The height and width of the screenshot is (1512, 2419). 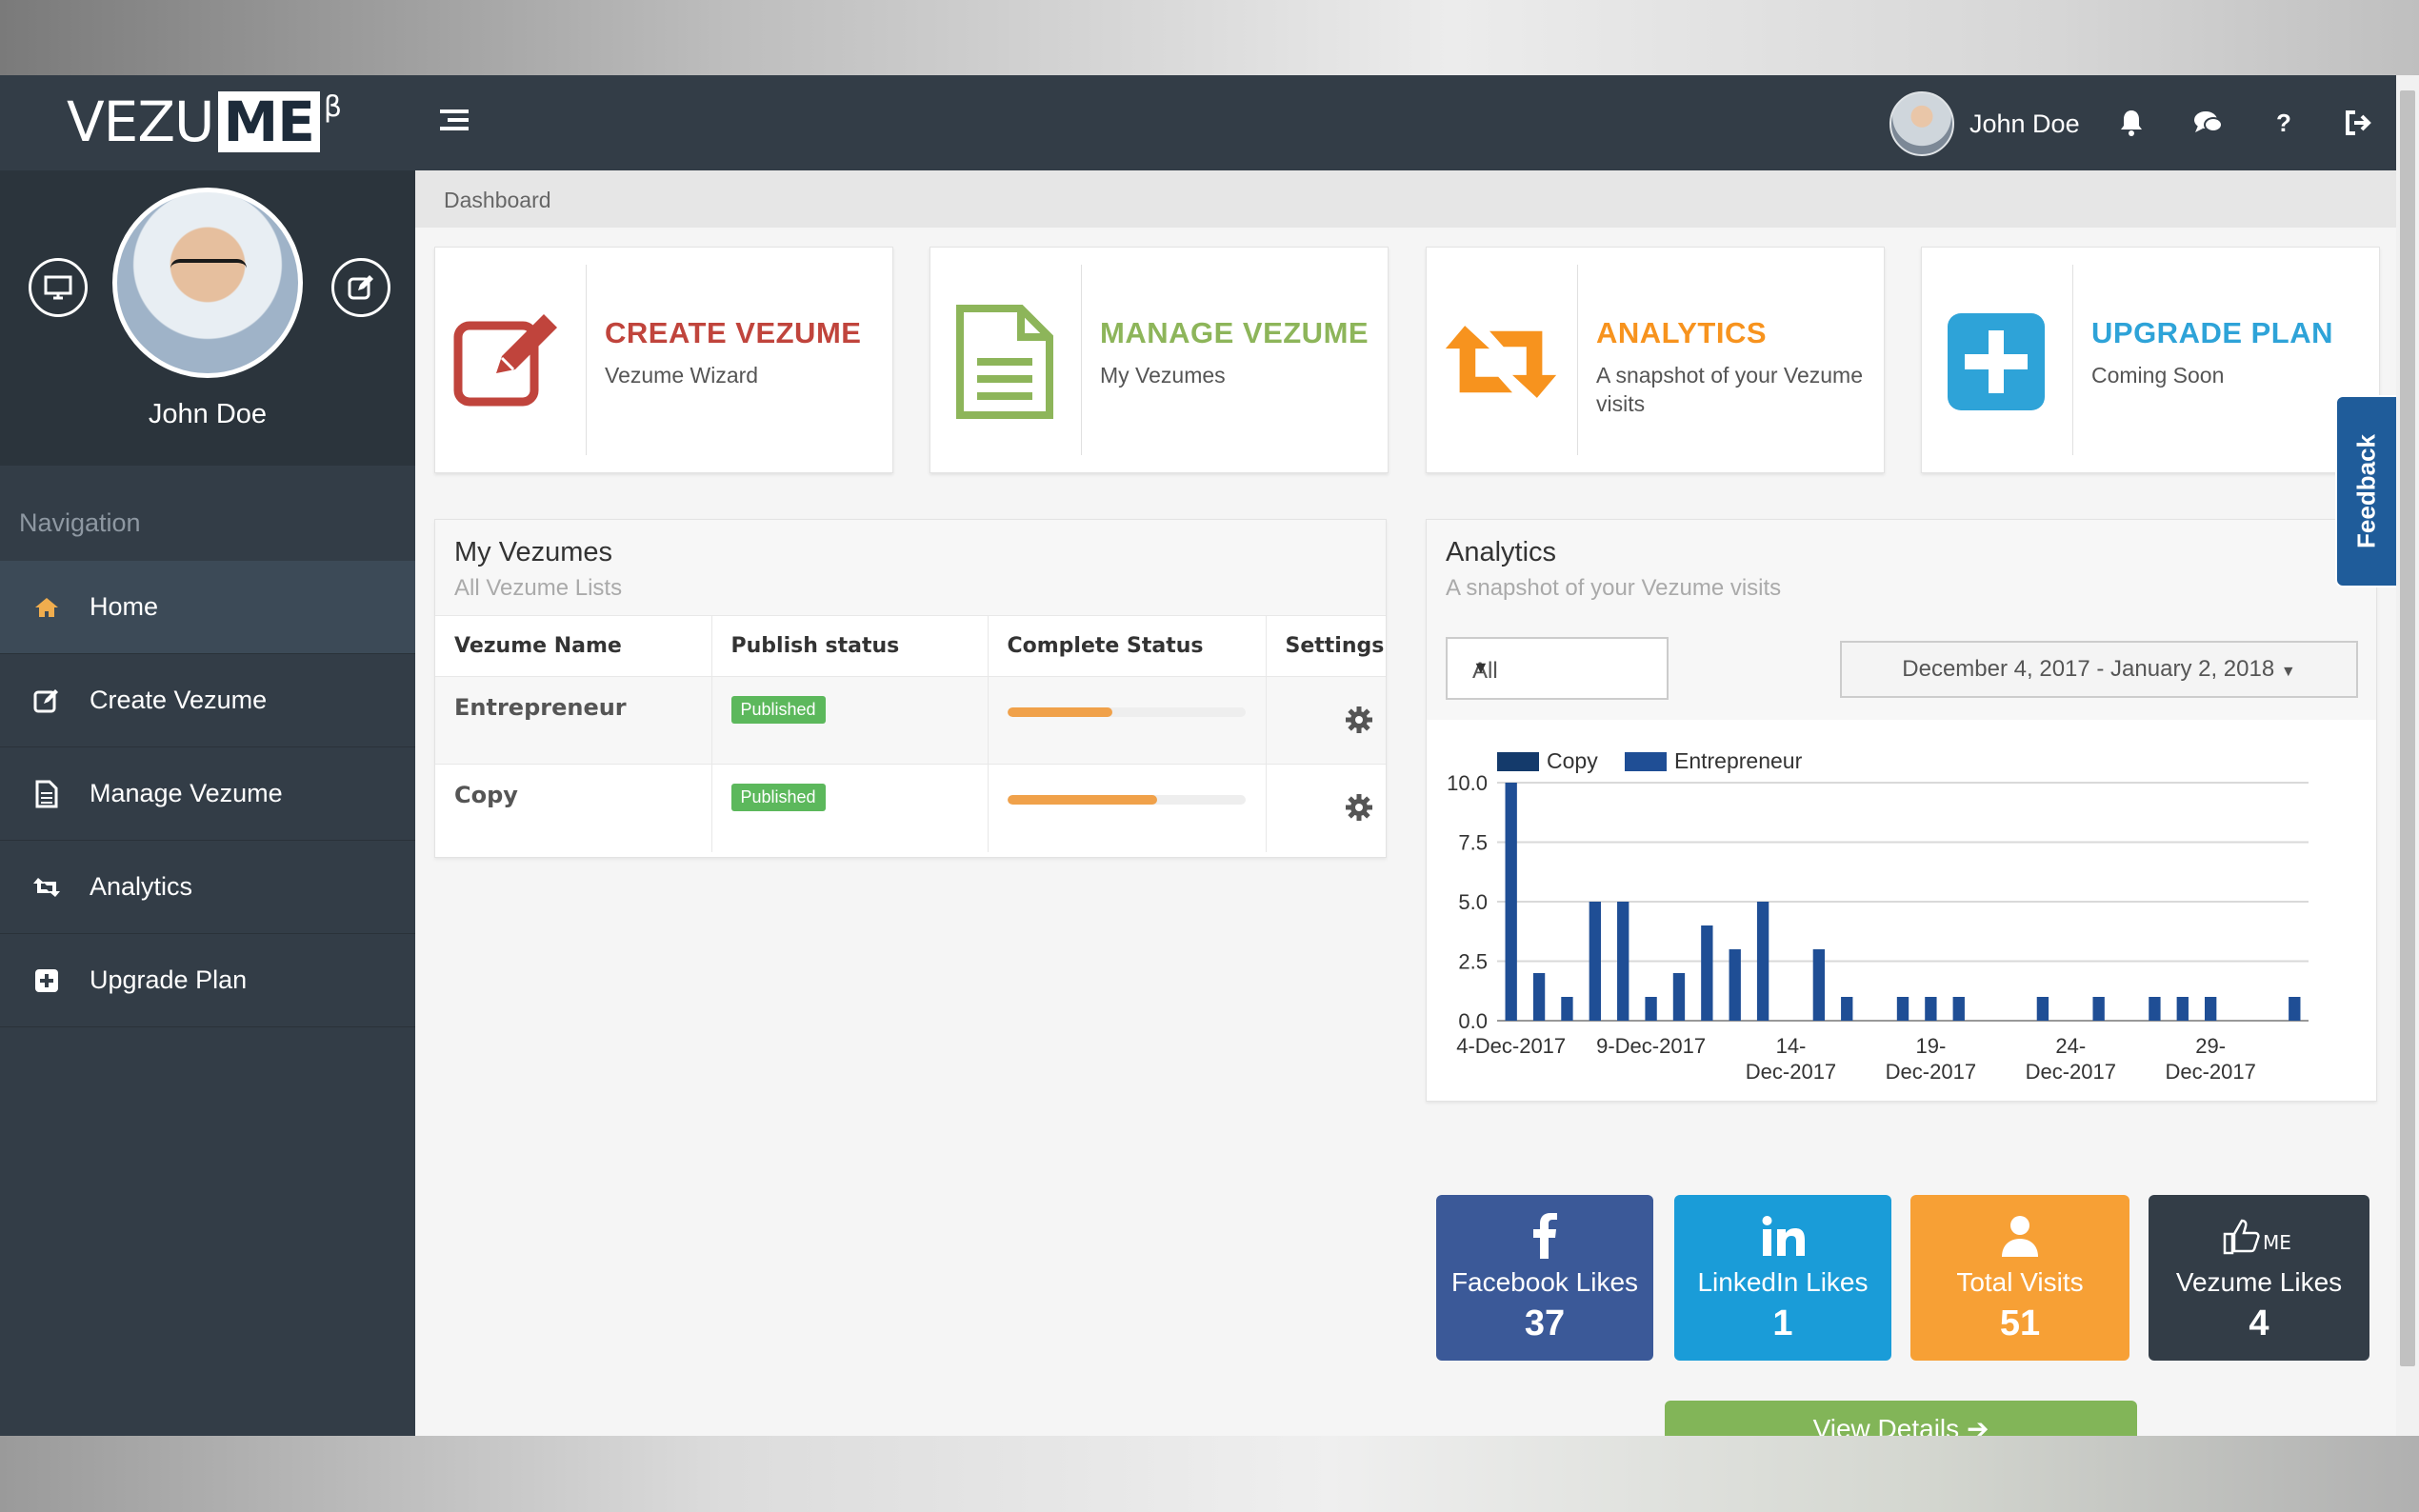 I want to click on feedback-label: Feedback, so click(x=2366, y=491).